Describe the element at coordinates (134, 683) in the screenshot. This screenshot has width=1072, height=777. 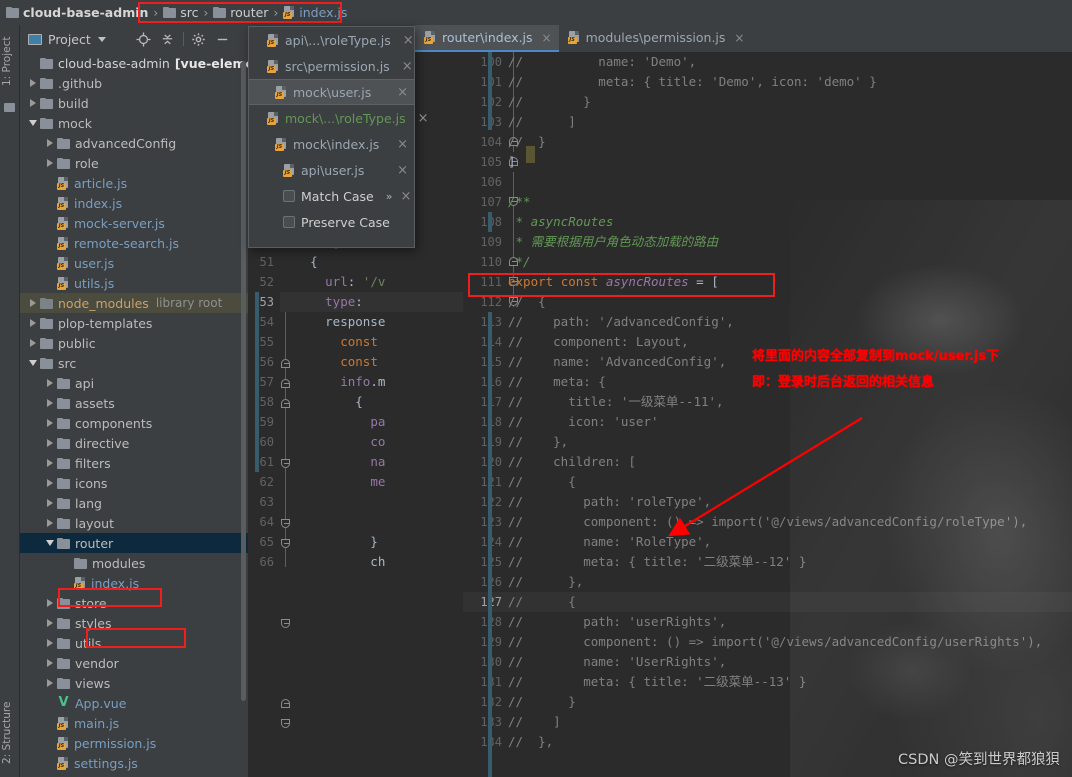
I see `tree-item-views: views` at that location.